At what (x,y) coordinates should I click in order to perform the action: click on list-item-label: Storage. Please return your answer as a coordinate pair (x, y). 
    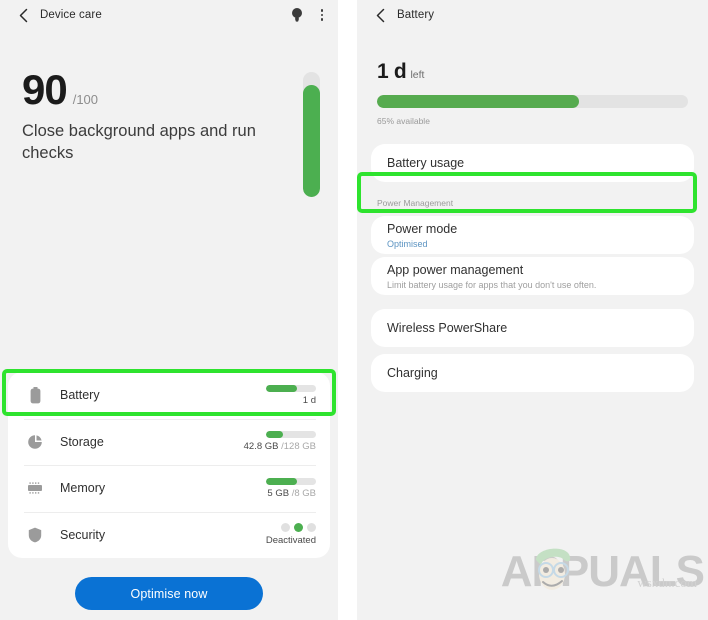
    Looking at the image, I should click on (82, 441).